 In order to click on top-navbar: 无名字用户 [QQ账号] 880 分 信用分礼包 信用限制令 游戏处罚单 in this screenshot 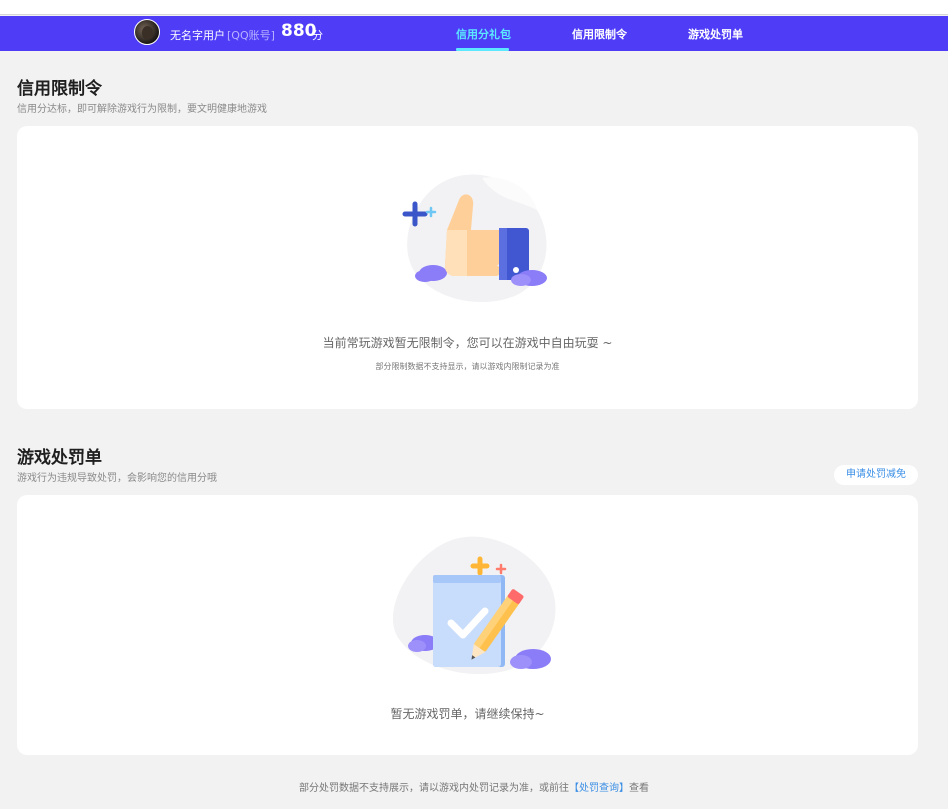, I will do `click(474, 33)`.